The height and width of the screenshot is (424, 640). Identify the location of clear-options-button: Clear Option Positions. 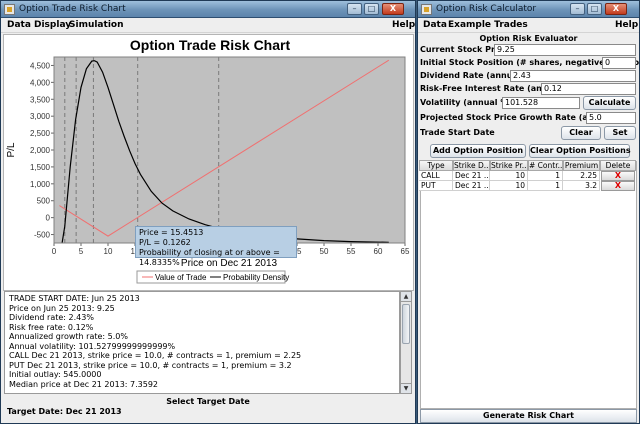
(580, 151).